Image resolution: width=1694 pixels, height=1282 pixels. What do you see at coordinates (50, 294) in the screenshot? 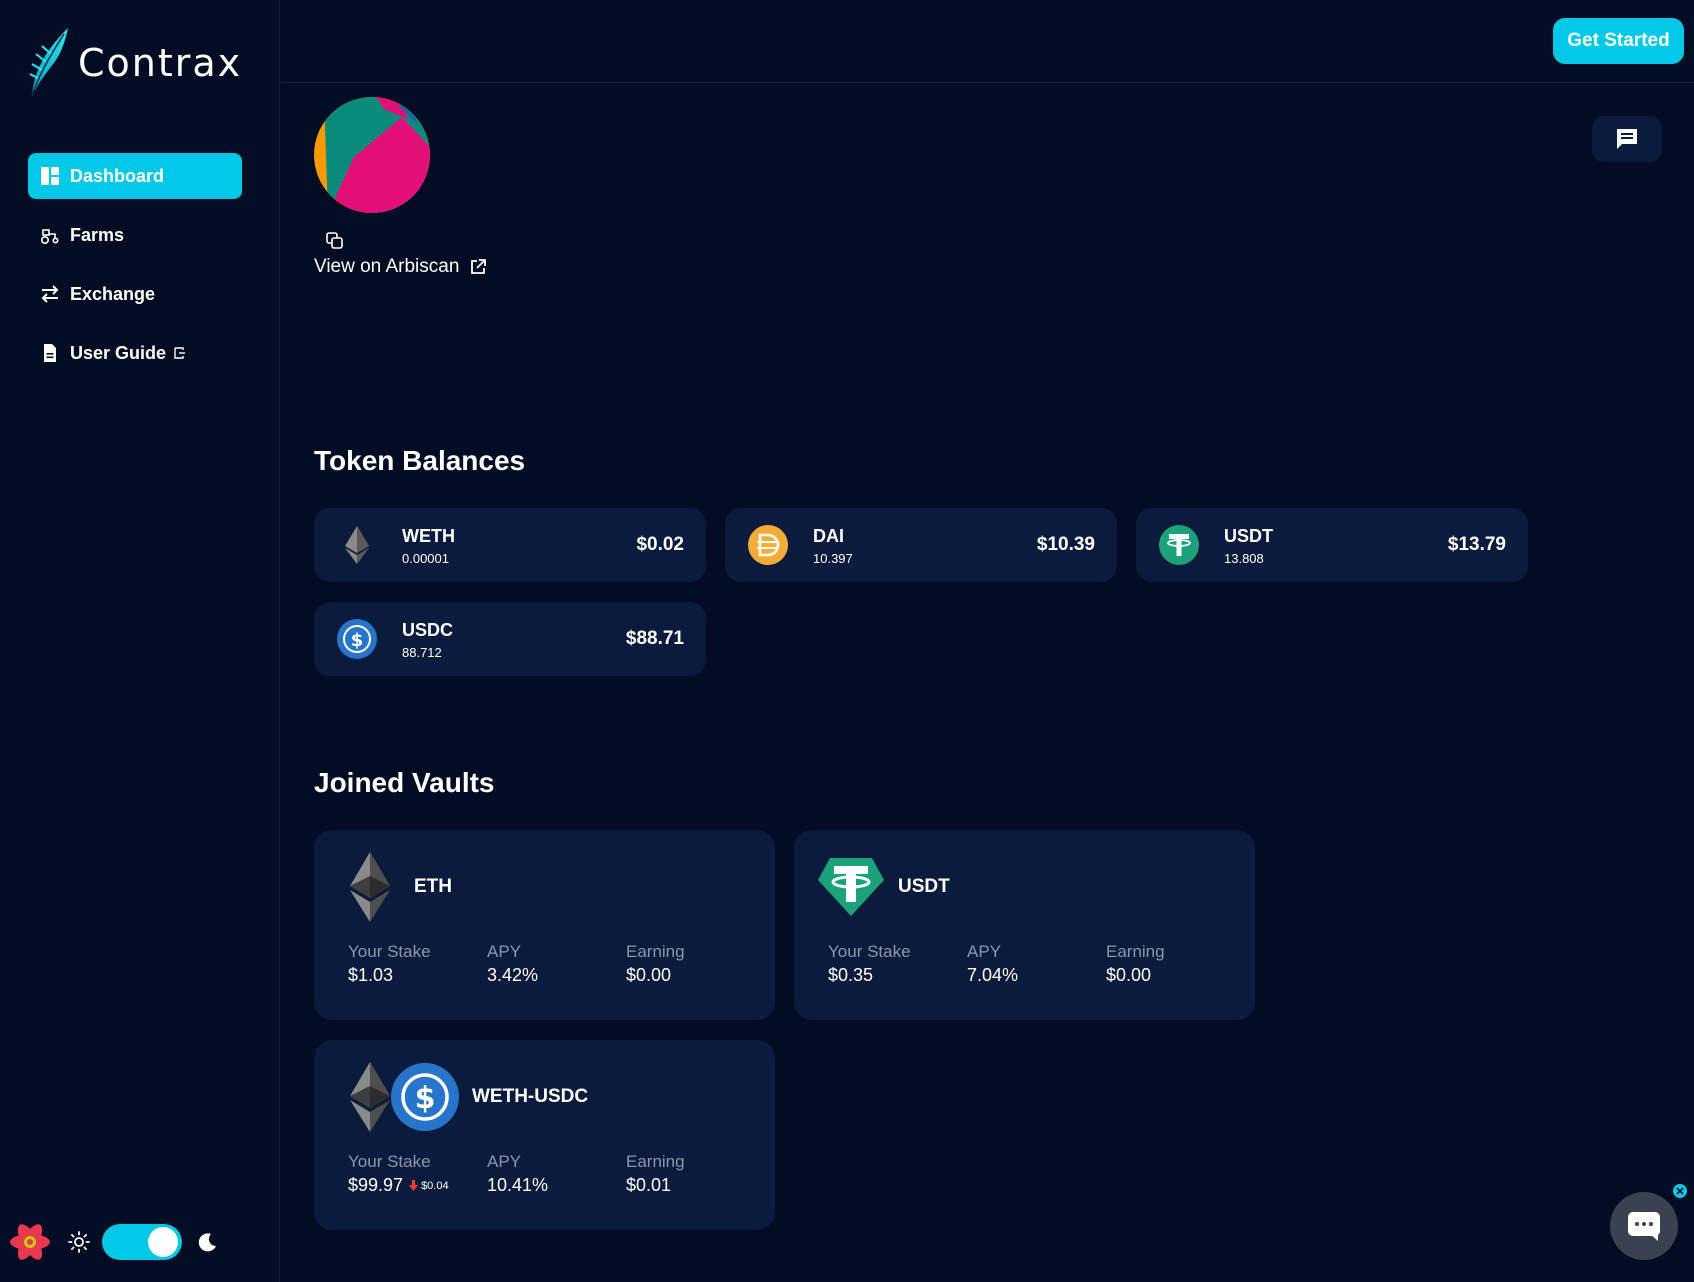
I see `arrows-exchange-icon` at bounding box center [50, 294].